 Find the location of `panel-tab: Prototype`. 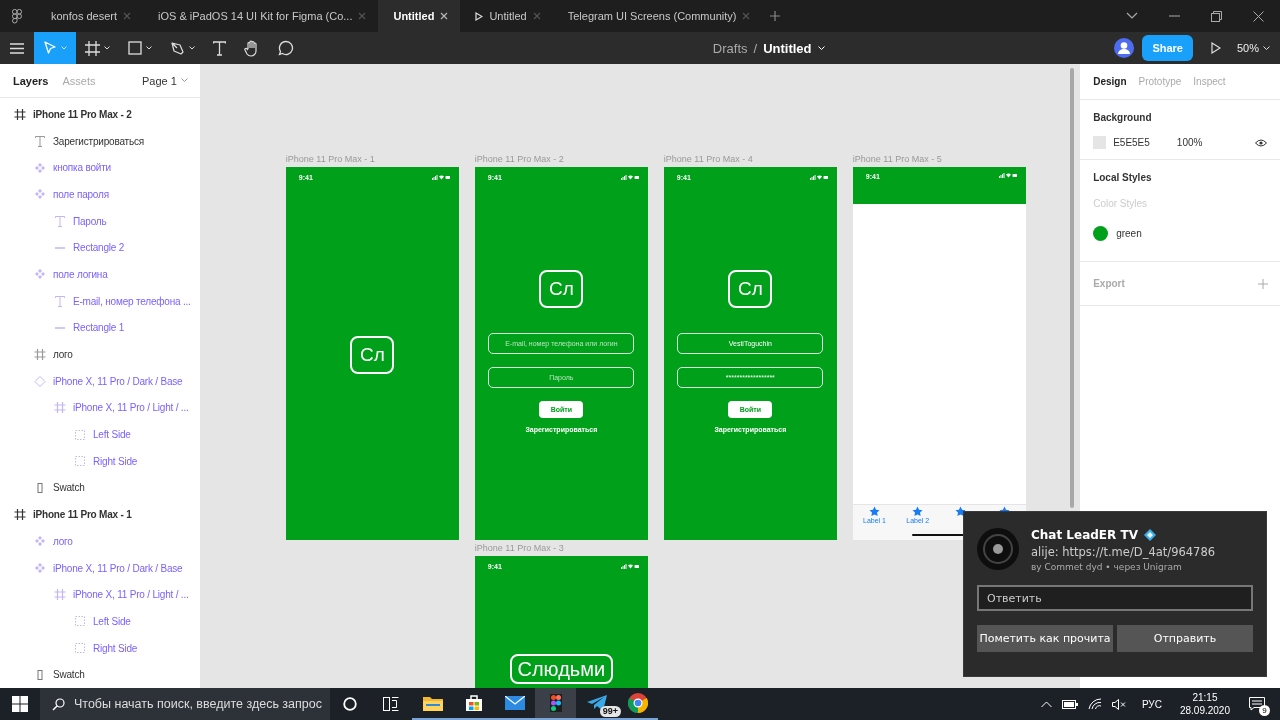

panel-tab: Prototype is located at coordinates (1160, 81).